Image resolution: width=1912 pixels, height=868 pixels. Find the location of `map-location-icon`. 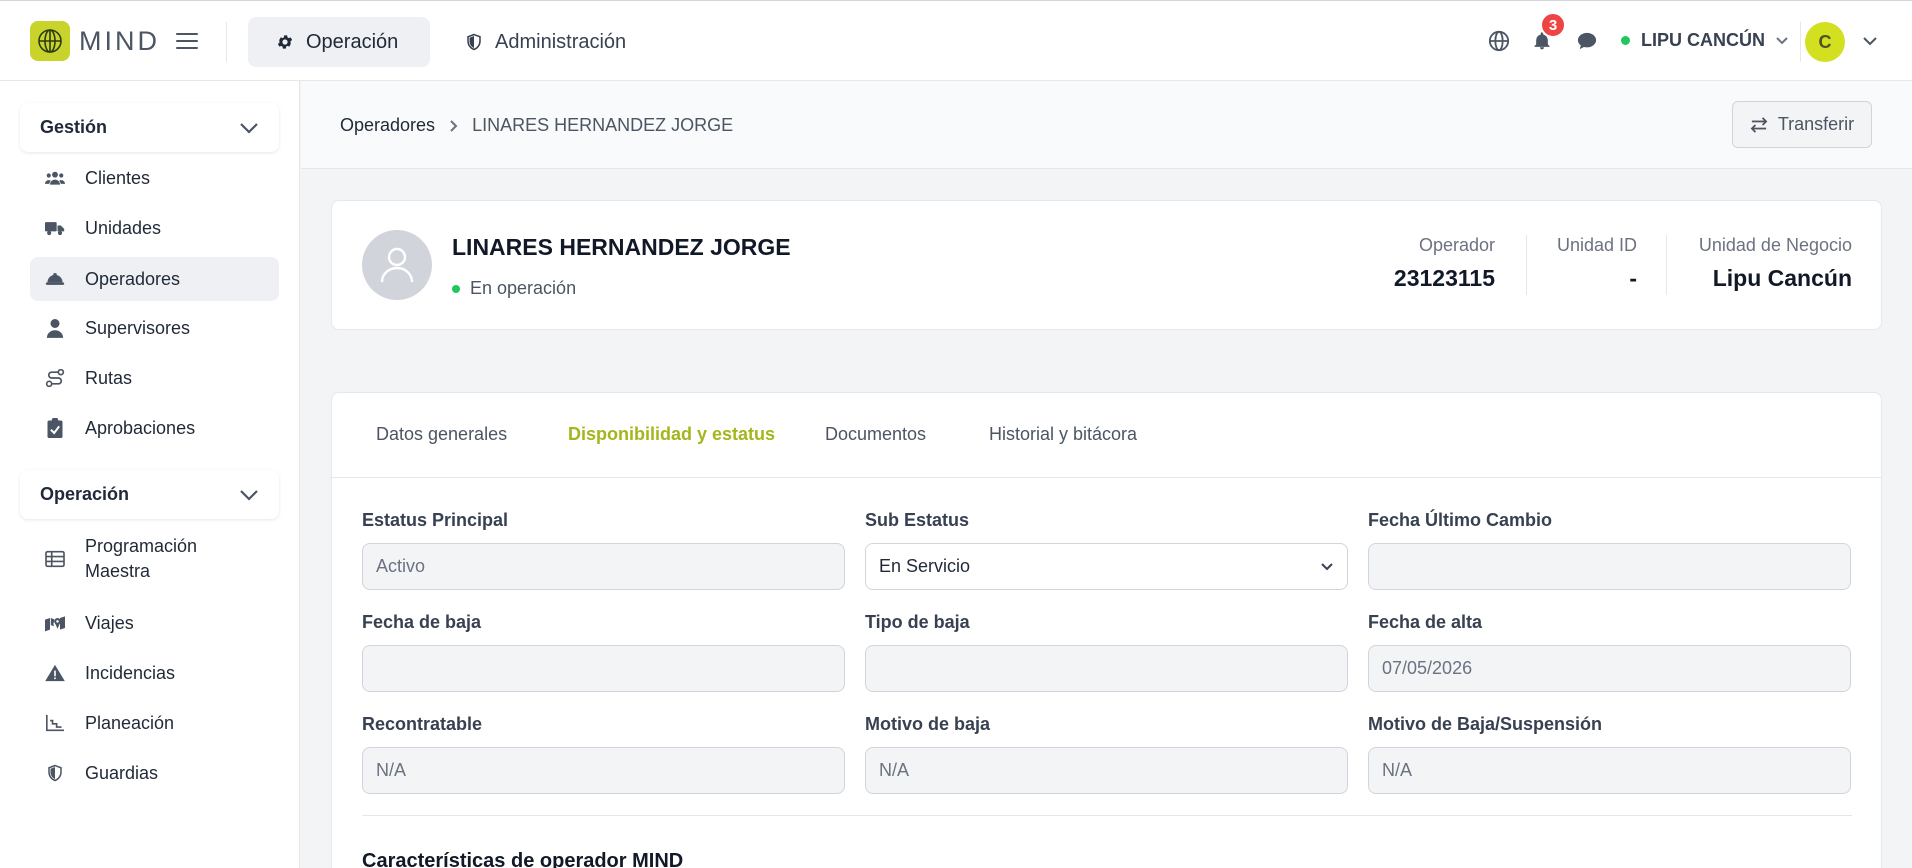

map-location-icon is located at coordinates (55, 623).